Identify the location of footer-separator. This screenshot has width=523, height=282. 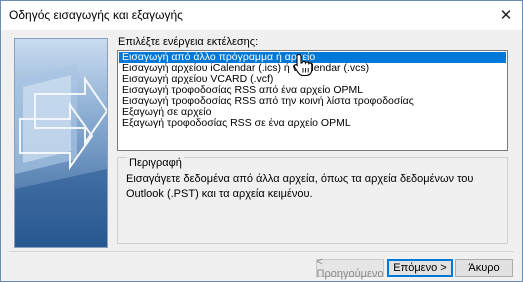
(261, 251).